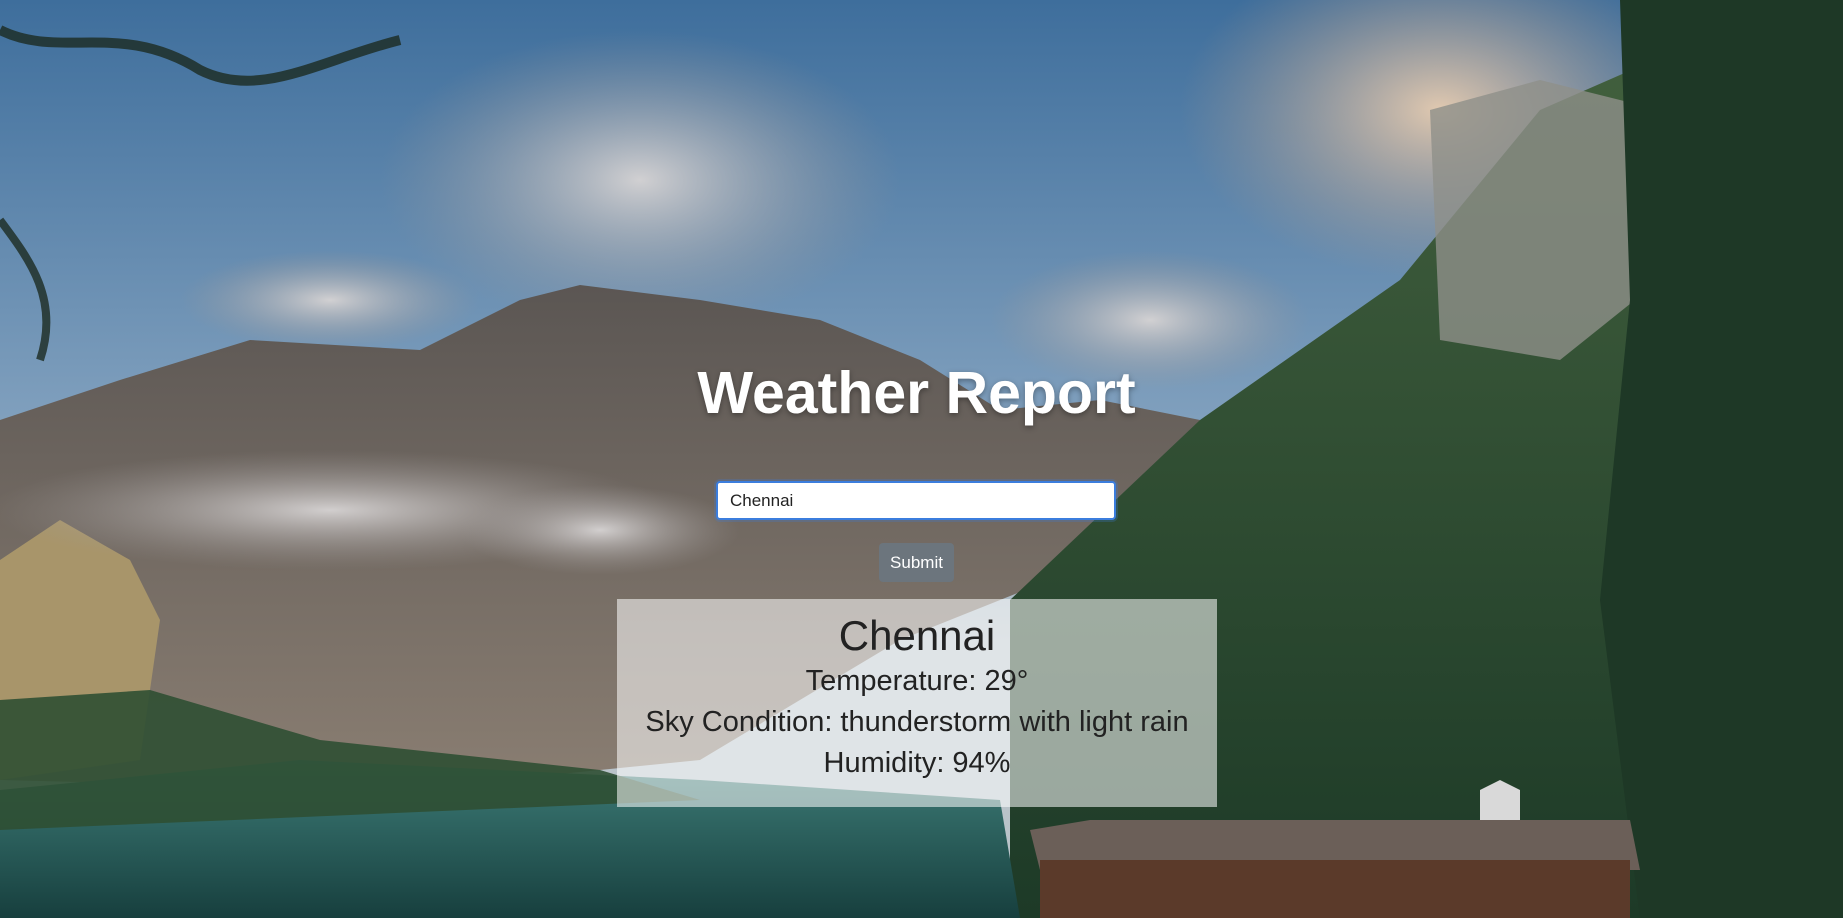  What do you see at coordinates (916, 393) in the screenshot?
I see `page-title: Weather Report` at bounding box center [916, 393].